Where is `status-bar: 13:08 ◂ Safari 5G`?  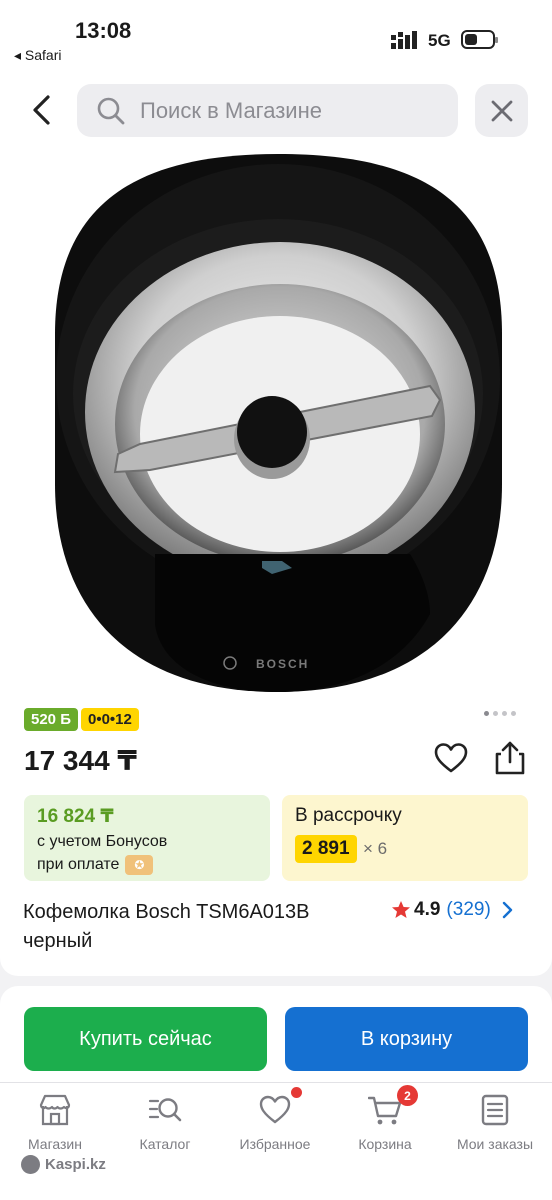
status-bar: 13:08 ◂ Safari 5G is located at coordinates (276, 35).